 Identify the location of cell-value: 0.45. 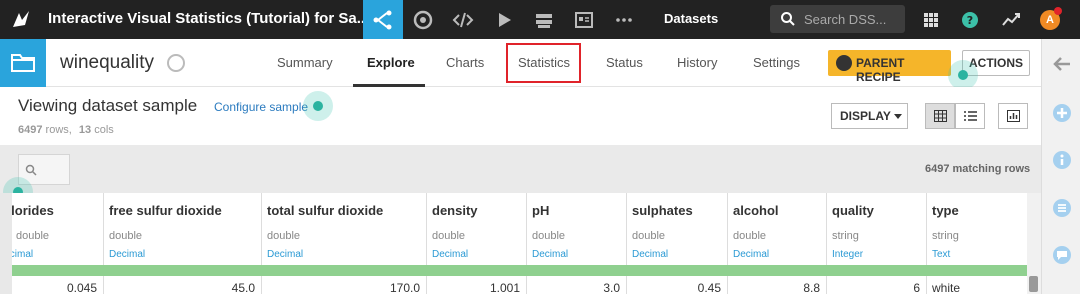
(709, 287).